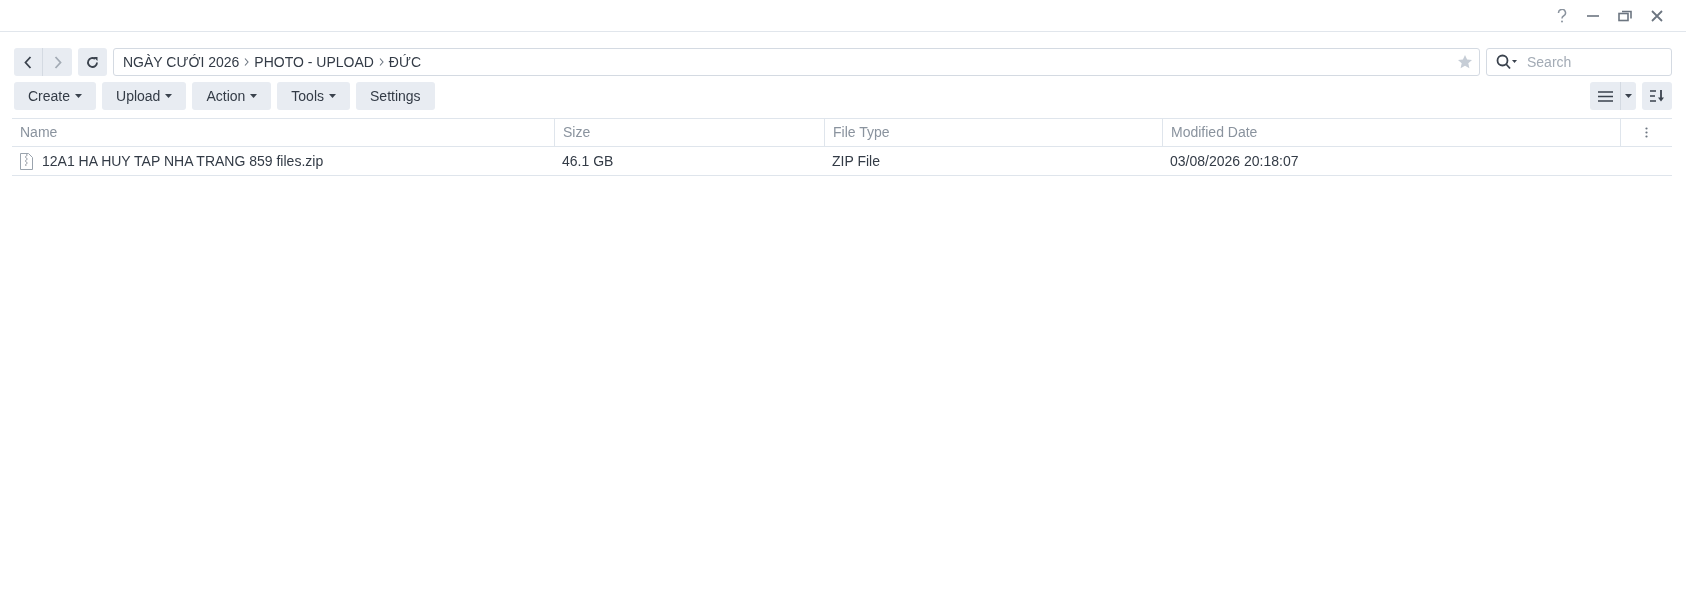  What do you see at coordinates (1625, 15) in the screenshot?
I see `restore-icon` at bounding box center [1625, 15].